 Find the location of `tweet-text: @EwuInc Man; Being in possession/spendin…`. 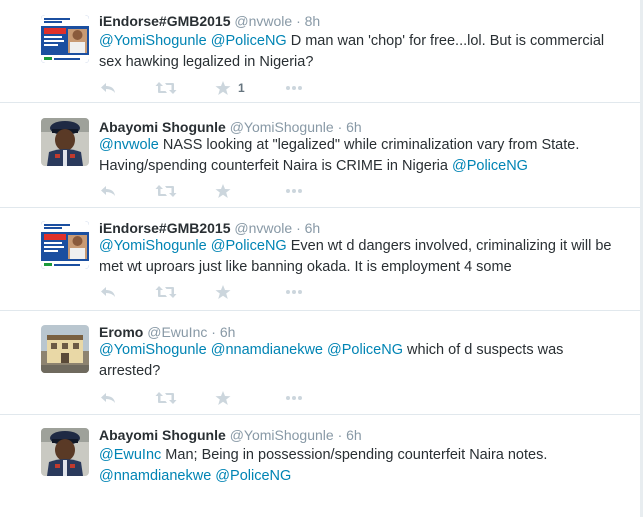

tweet-text: @EwuInc Man; Being in possession/spendin… is located at coordinates (359, 466).